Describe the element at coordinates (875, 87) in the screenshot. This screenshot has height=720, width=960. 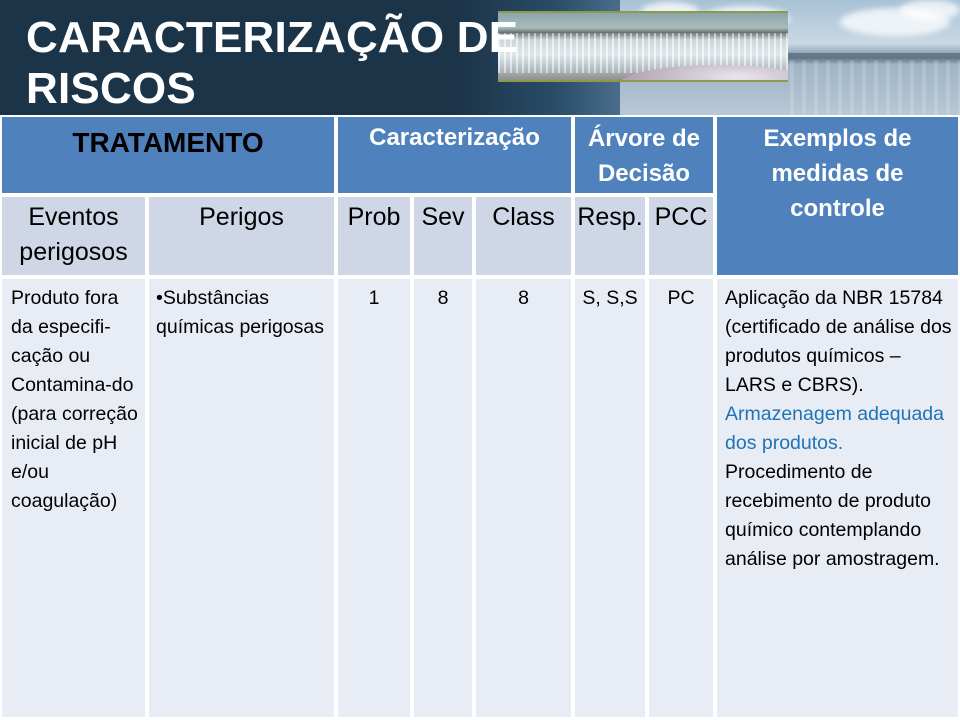
I see `lake-reflection` at that location.